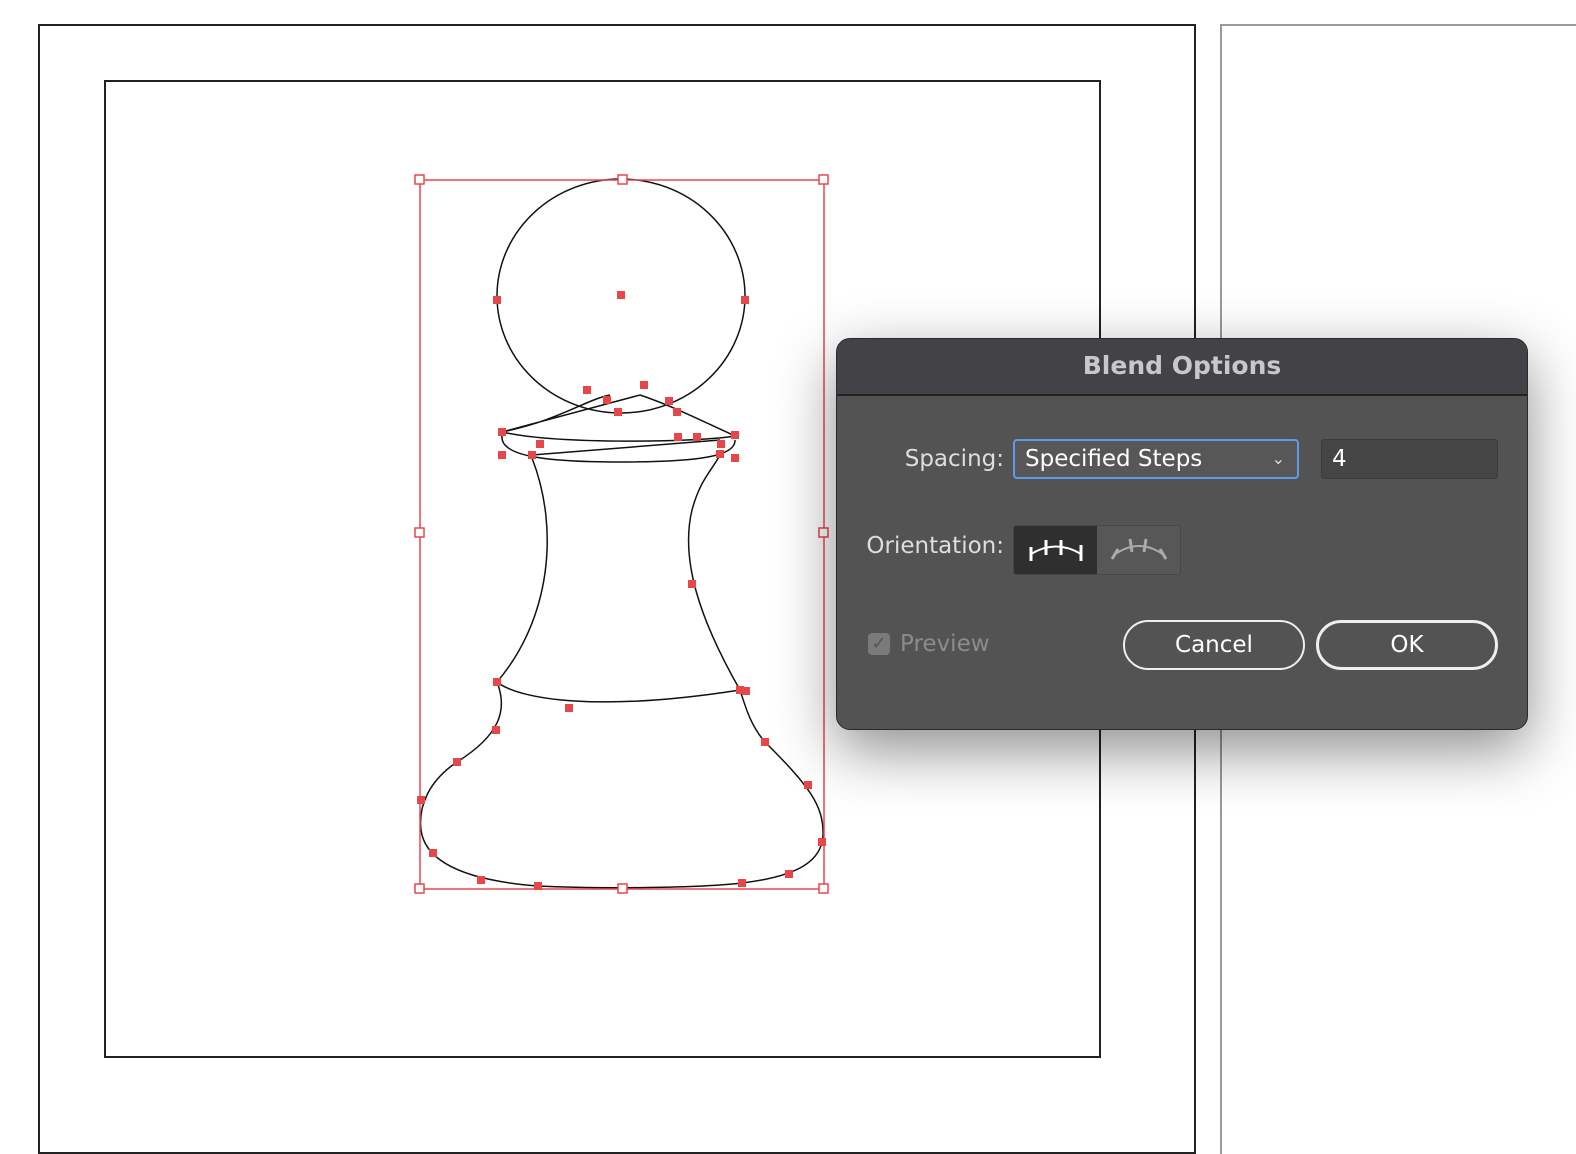 The image size is (1576, 1154). I want to click on anchor-points, so click(621, 590).